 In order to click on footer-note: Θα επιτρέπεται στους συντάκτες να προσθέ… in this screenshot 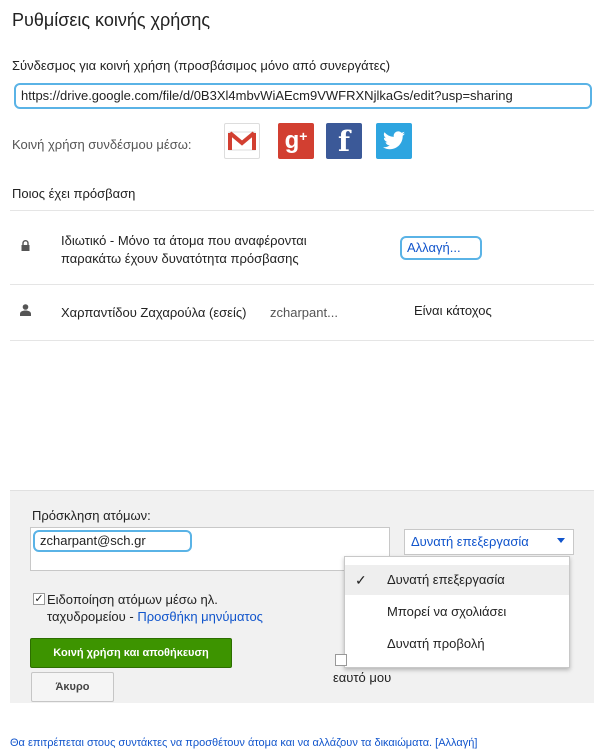, I will do `click(243, 743)`.